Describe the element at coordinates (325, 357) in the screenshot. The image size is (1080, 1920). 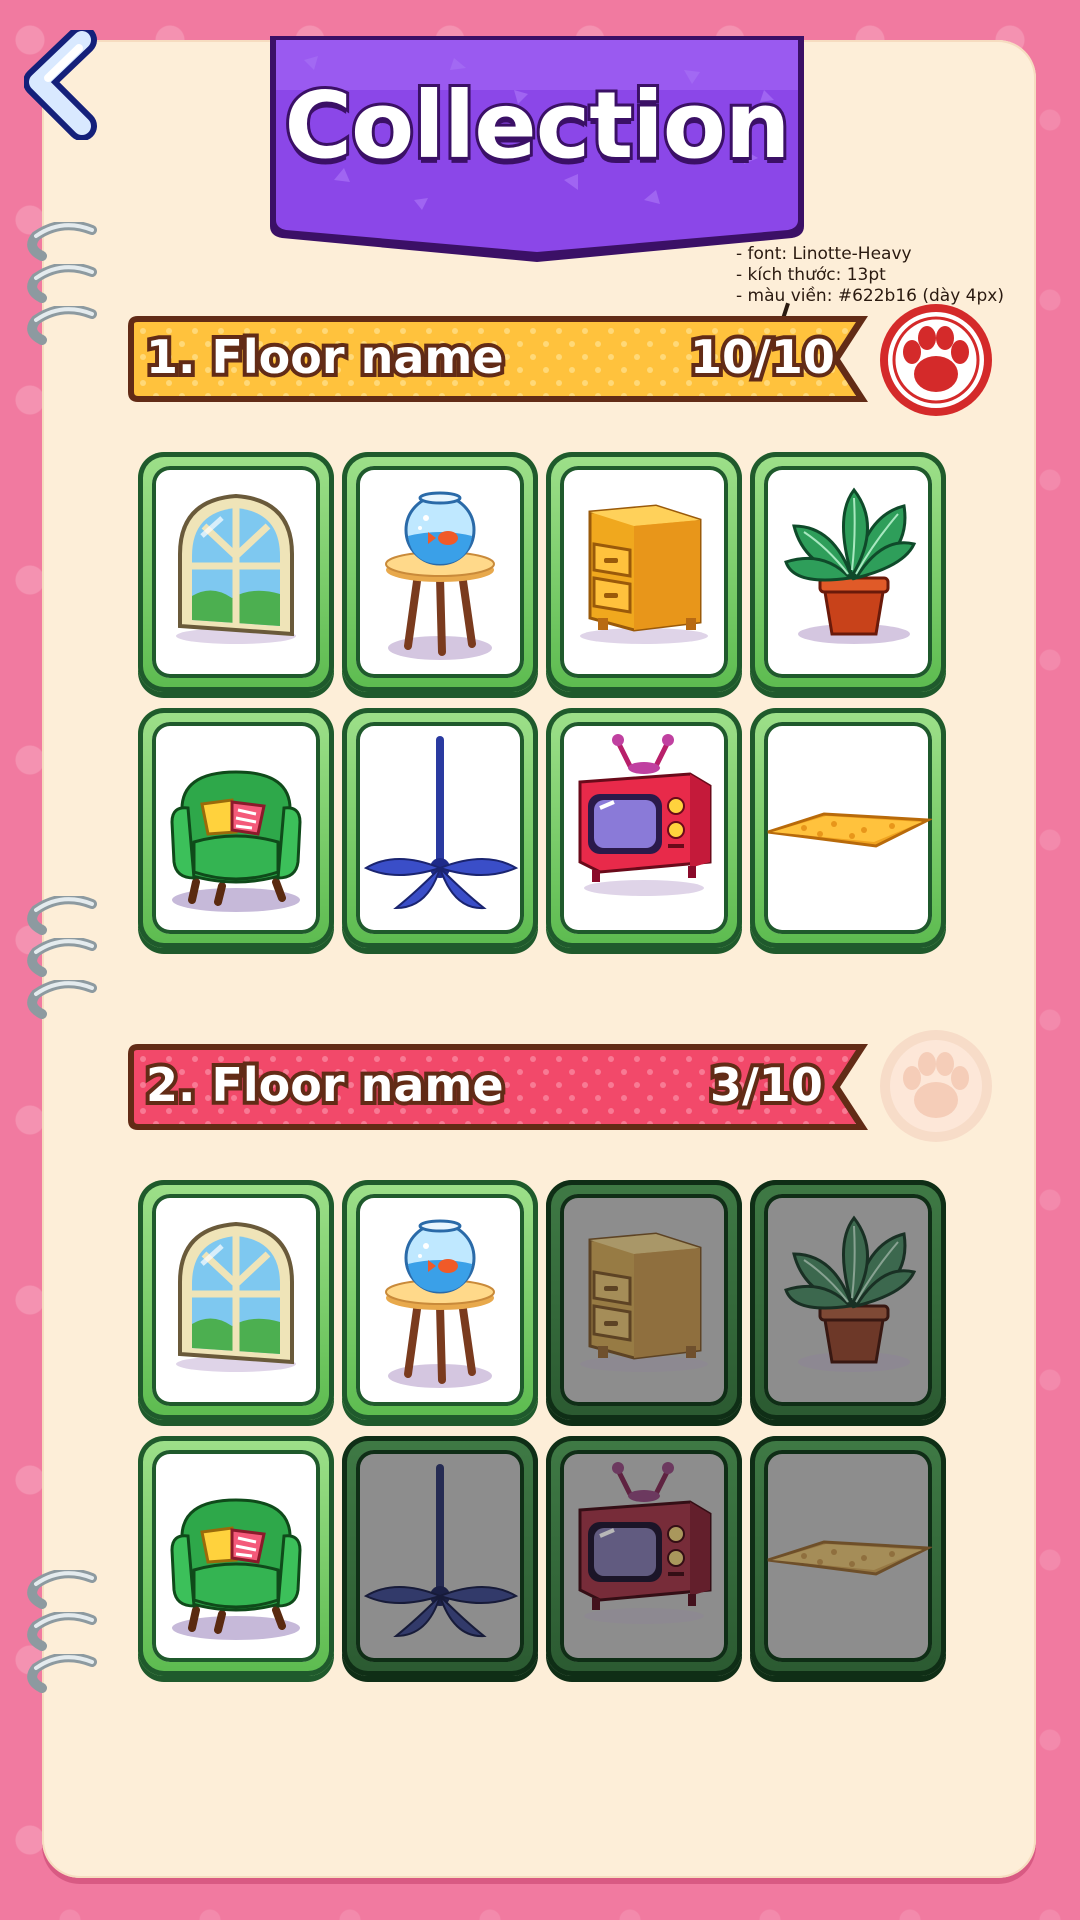
I see `floor-1-name: 1. Floor name` at that location.